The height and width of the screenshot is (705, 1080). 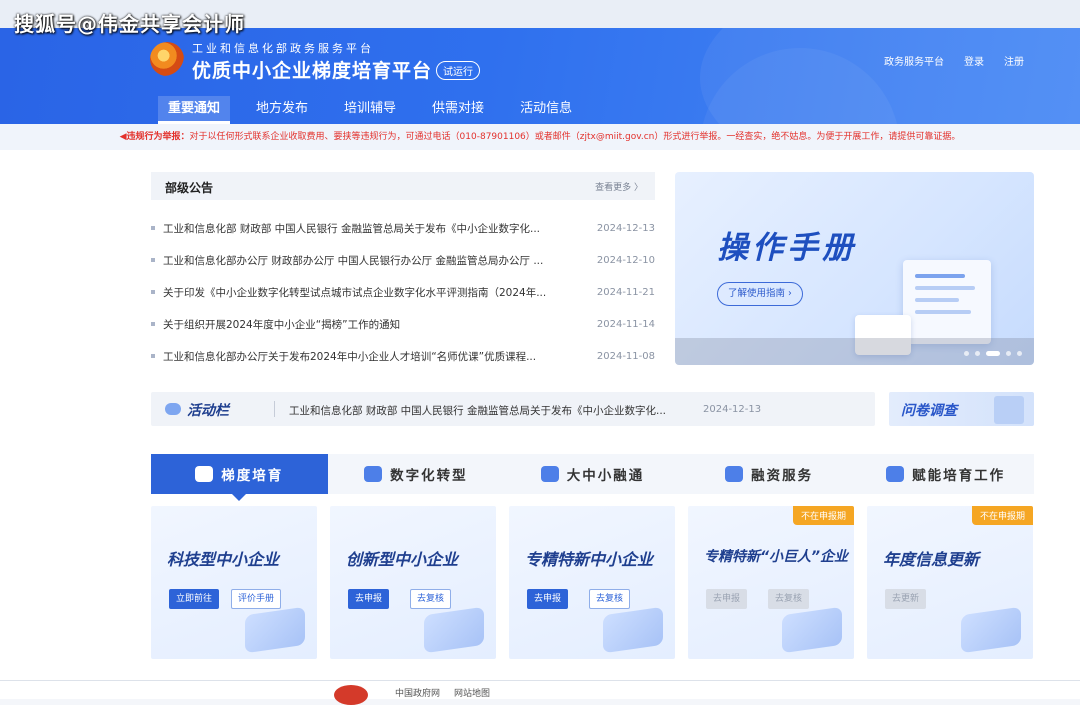 I want to click on tab-local-release: 地方发布, so click(x=282, y=110).